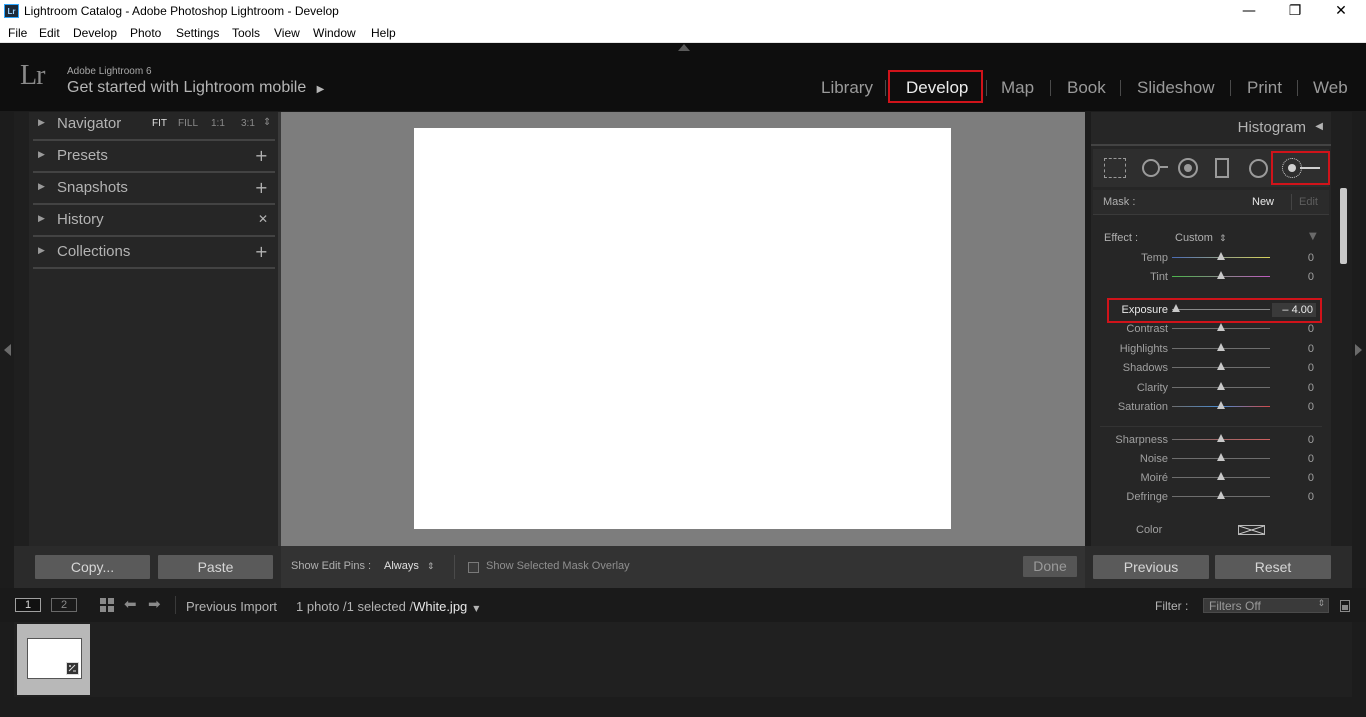 Image resolution: width=1366 pixels, height=717 pixels. I want to click on navigator-header: ▶ Navigator FIT FILL 1:1 3:1 ⇕, so click(154, 125).